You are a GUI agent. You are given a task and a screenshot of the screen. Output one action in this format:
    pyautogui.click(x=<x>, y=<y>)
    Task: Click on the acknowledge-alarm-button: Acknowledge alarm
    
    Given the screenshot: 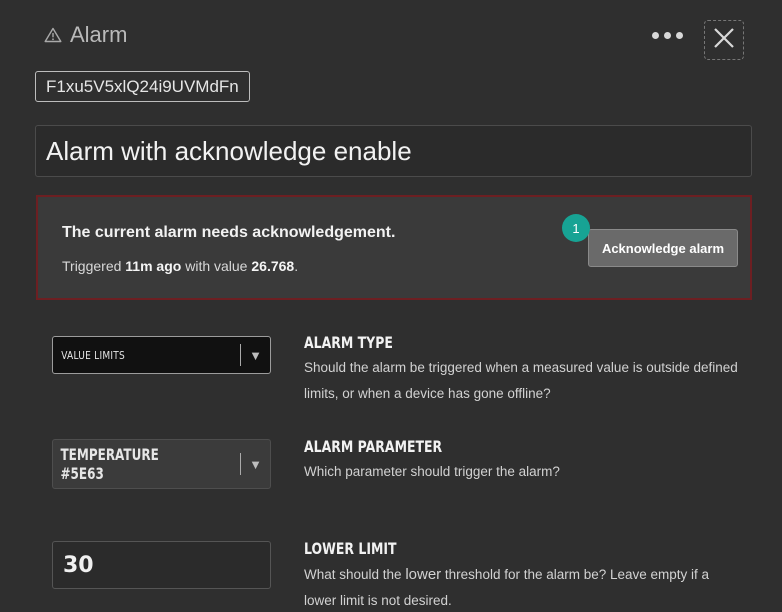 What is the action you would take?
    pyautogui.click(x=663, y=248)
    